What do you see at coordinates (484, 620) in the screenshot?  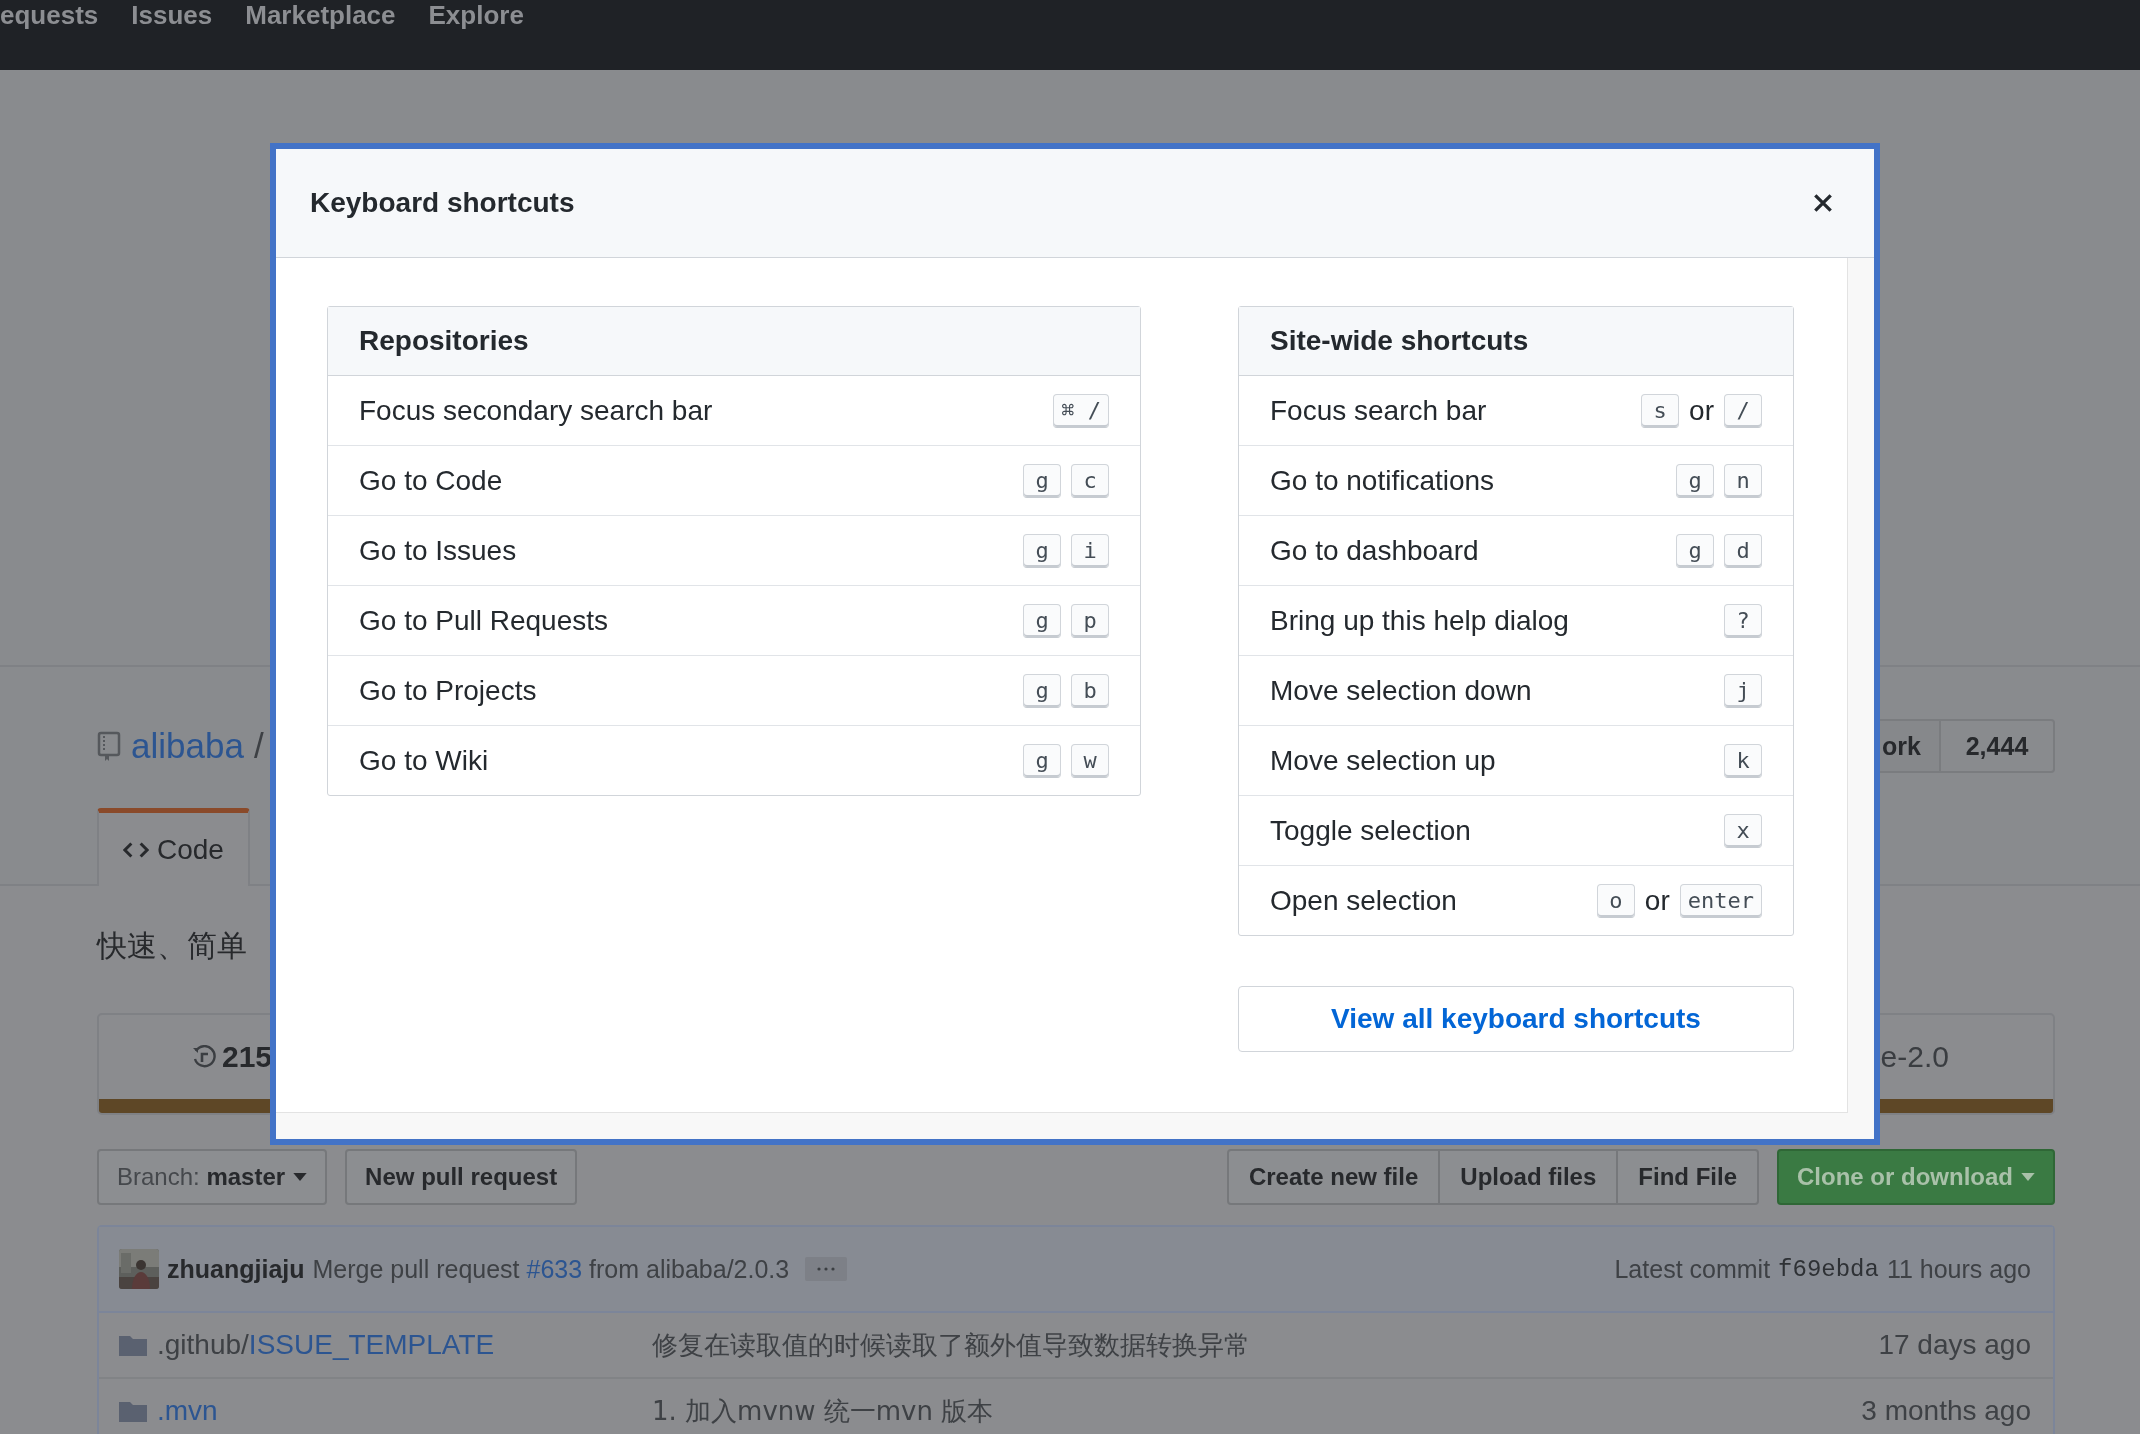 I see `shortcut-label: Go to Pull Requests` at bounding box center [484, 620].